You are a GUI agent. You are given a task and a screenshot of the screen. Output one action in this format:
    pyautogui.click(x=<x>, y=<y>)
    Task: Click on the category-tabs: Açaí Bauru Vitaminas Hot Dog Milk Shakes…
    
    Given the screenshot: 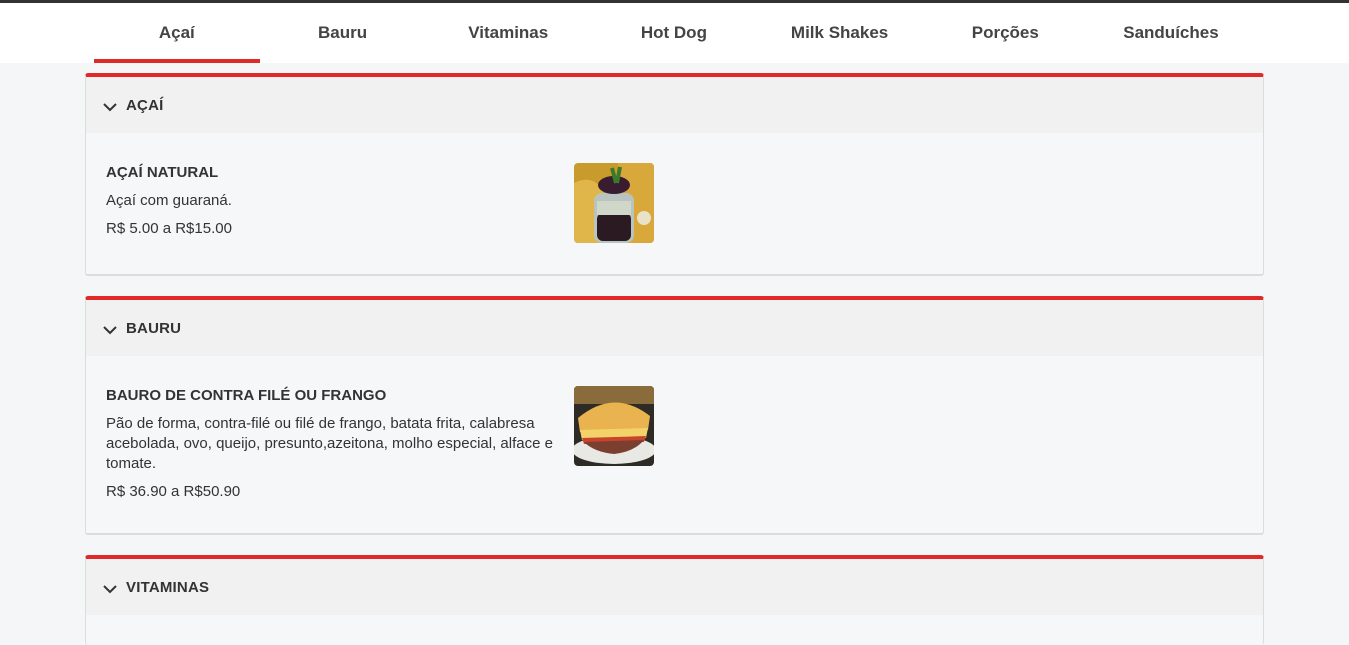 What is the action you would take?
    pyautogui.click(x=674, y=33)
    